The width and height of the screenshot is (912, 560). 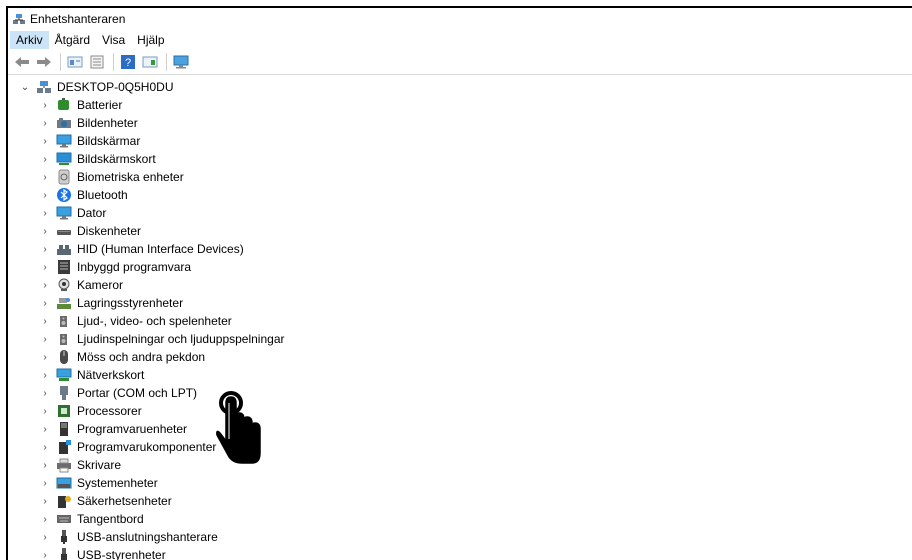 I want to click on tree-root: ⌄ DESKTOP-0Q5H0DU, so click(x=460, y=87).